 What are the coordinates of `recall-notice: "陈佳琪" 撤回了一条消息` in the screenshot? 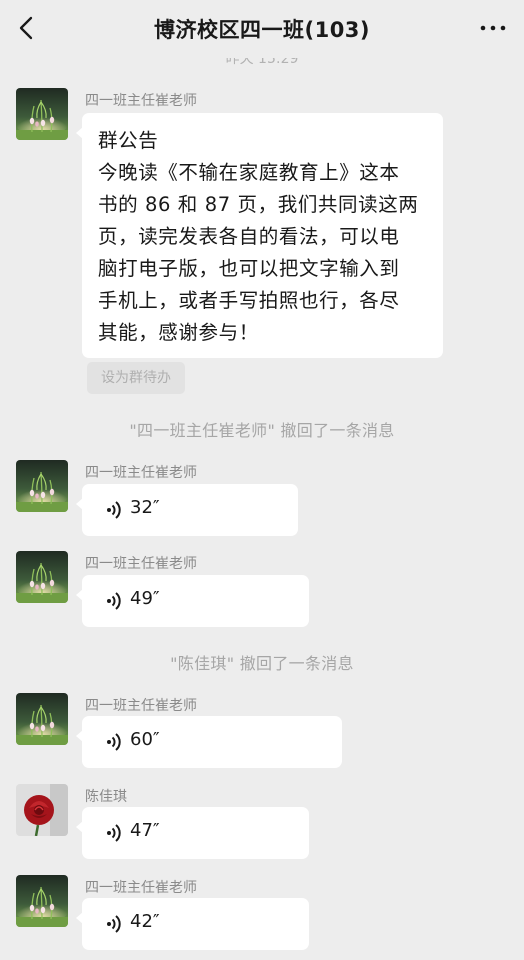 It's located at (262, 663).